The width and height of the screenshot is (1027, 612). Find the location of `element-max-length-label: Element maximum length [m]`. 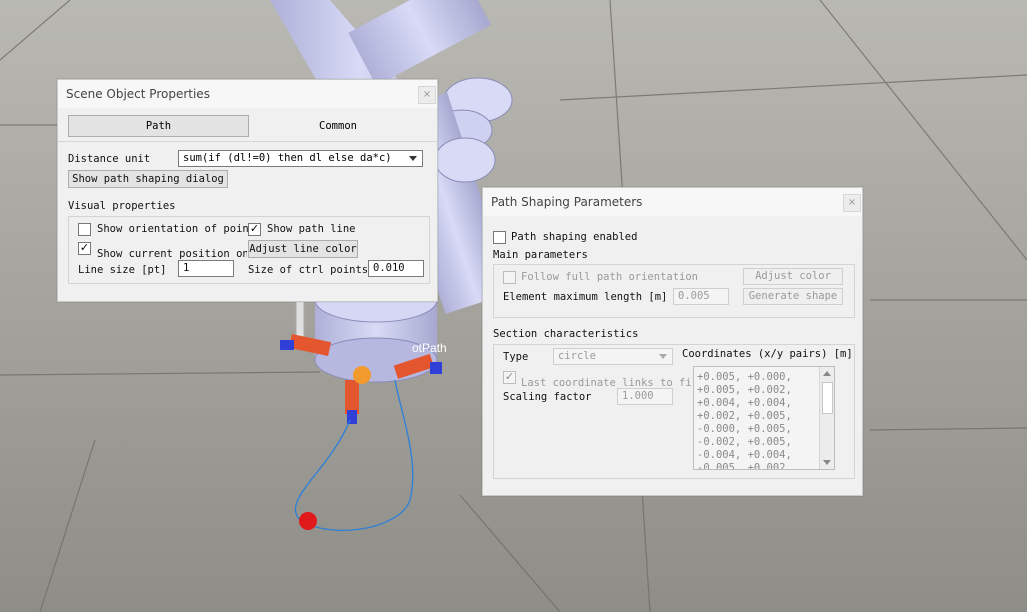

element-max-length-label: Element maximum length [m] is located at coordinates (585, 297).